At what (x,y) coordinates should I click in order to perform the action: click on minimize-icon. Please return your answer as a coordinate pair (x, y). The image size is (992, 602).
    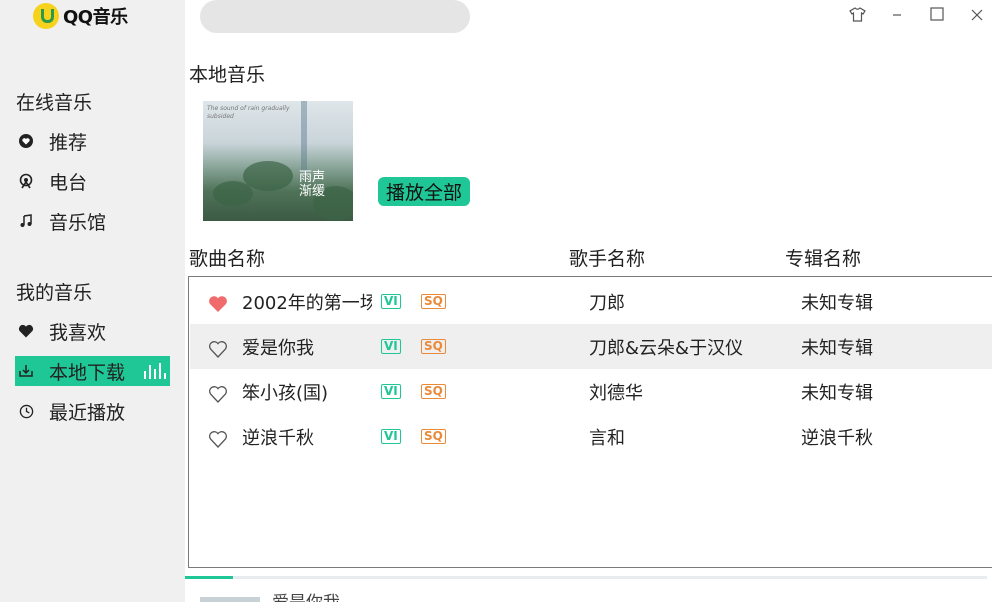
    Looking at the image, I should click on (897, 16).